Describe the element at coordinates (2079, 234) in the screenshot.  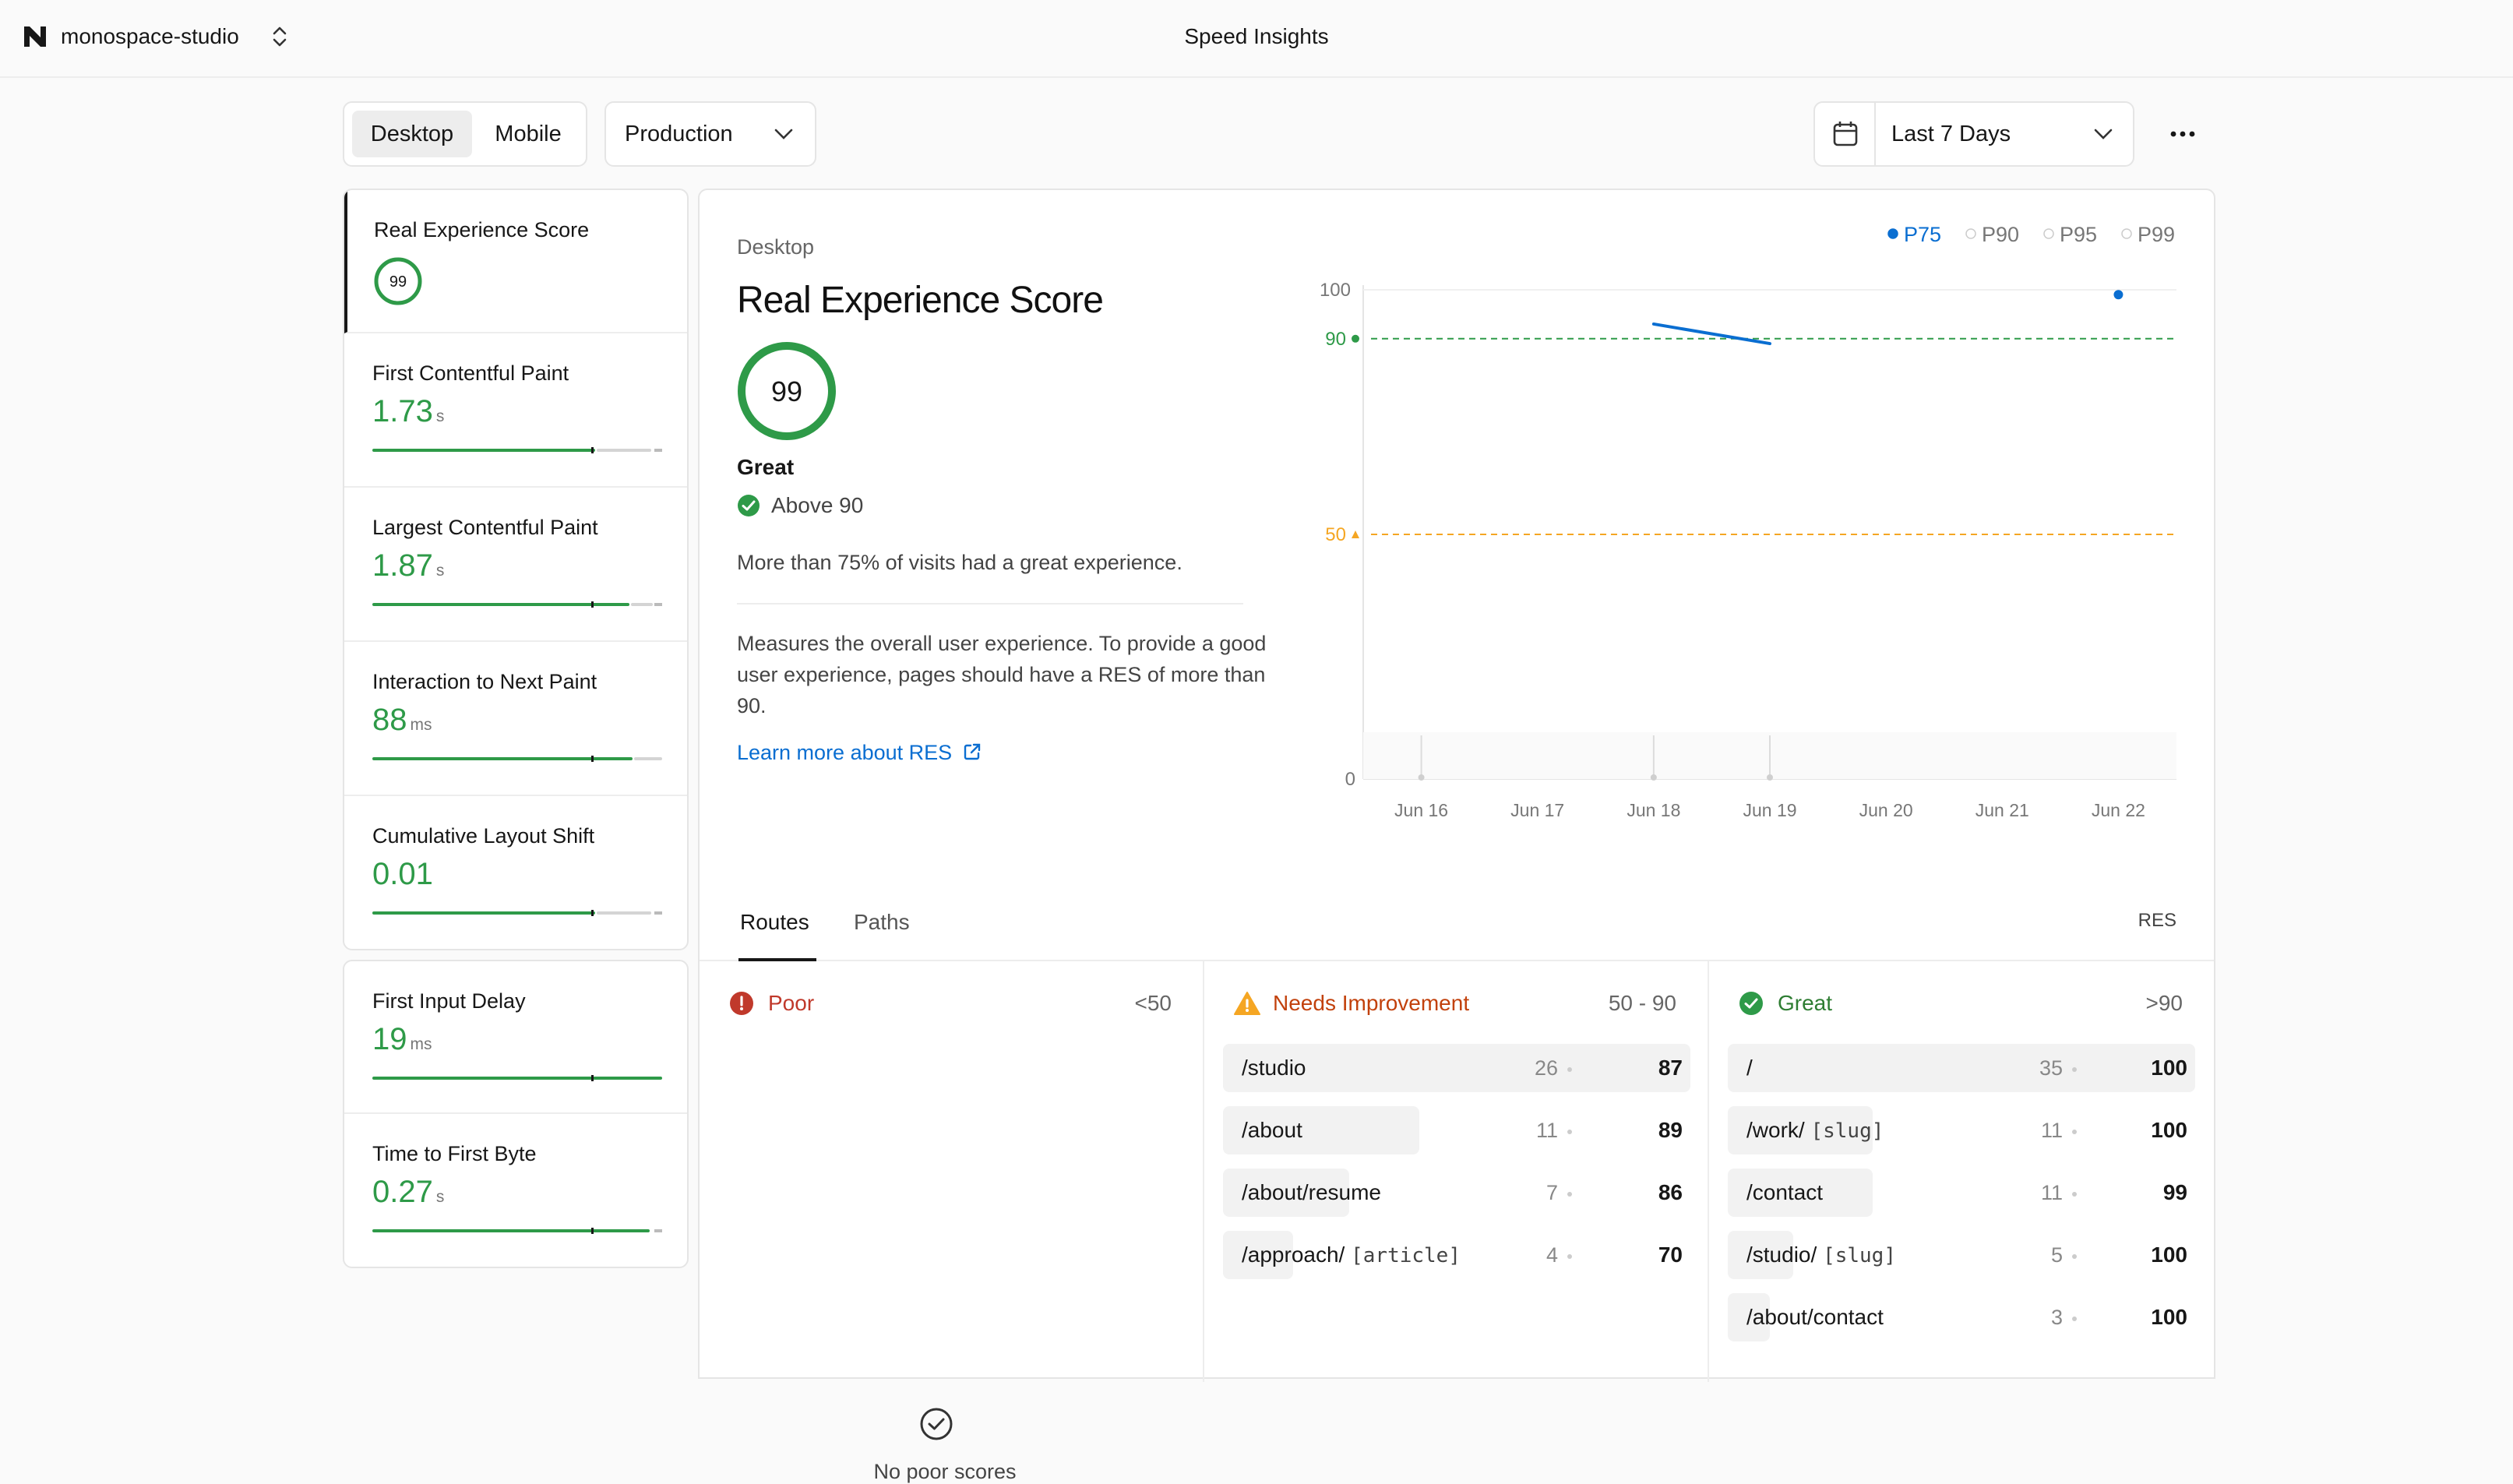
I see `legend-item-p95: P95` at that location.